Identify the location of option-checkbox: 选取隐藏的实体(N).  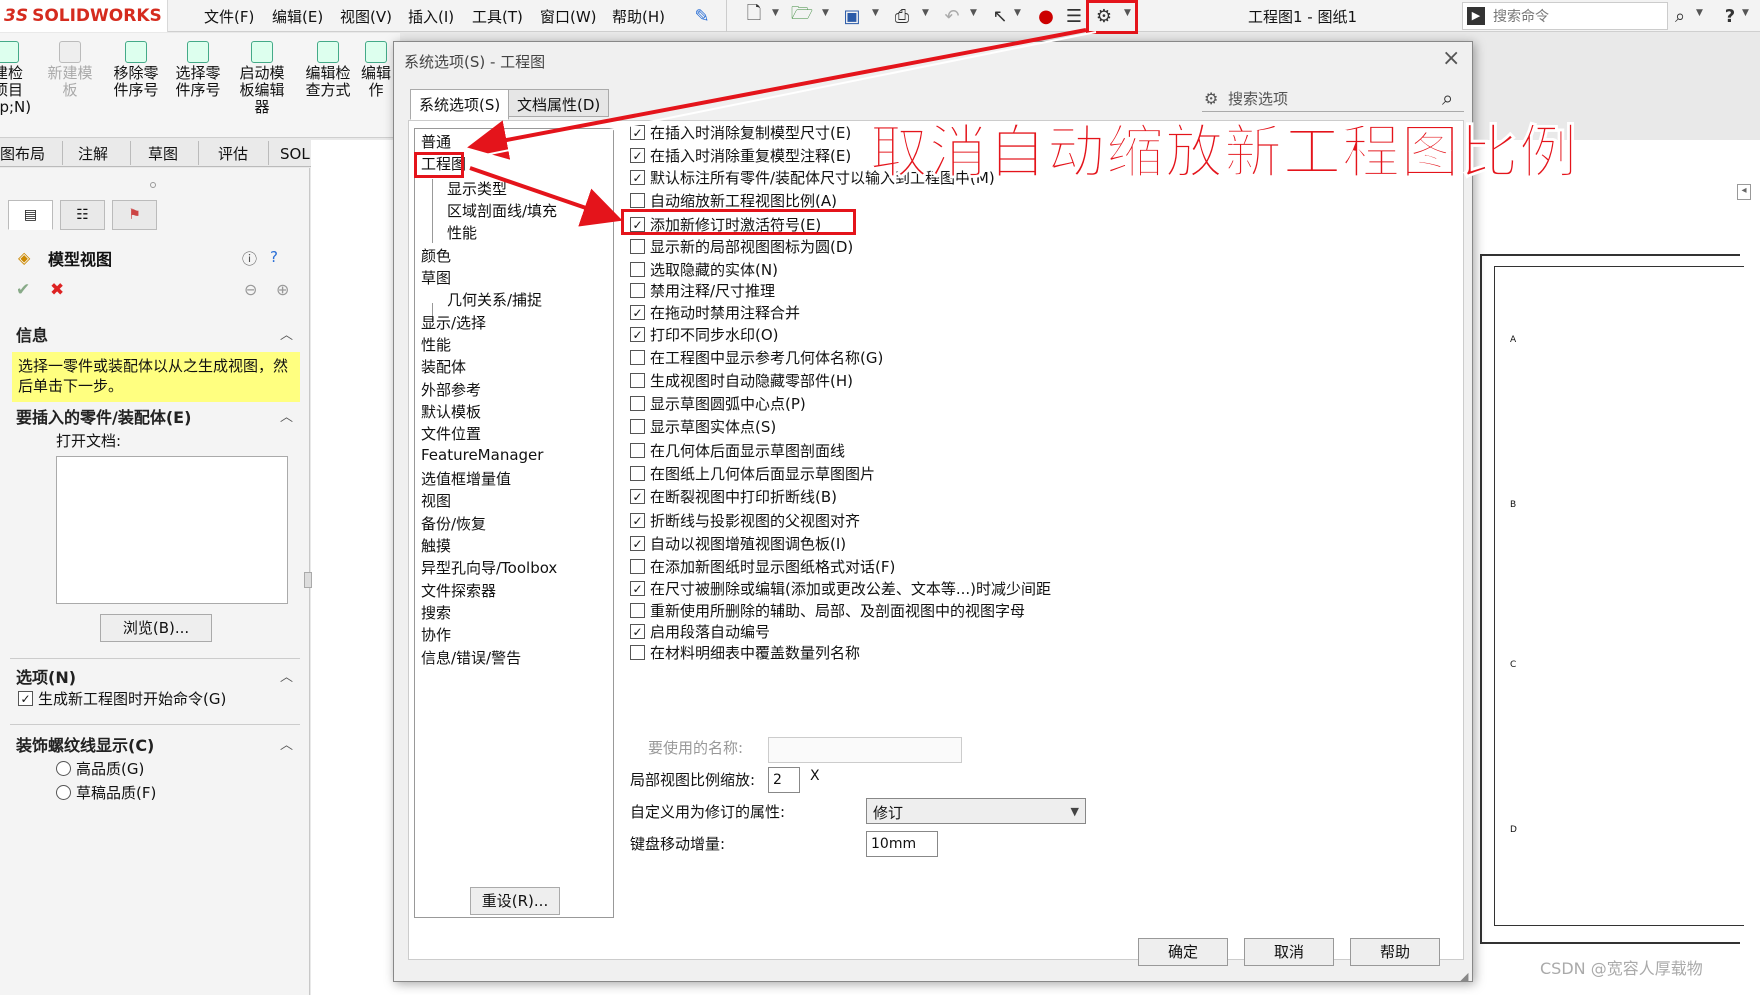
(704, 269).